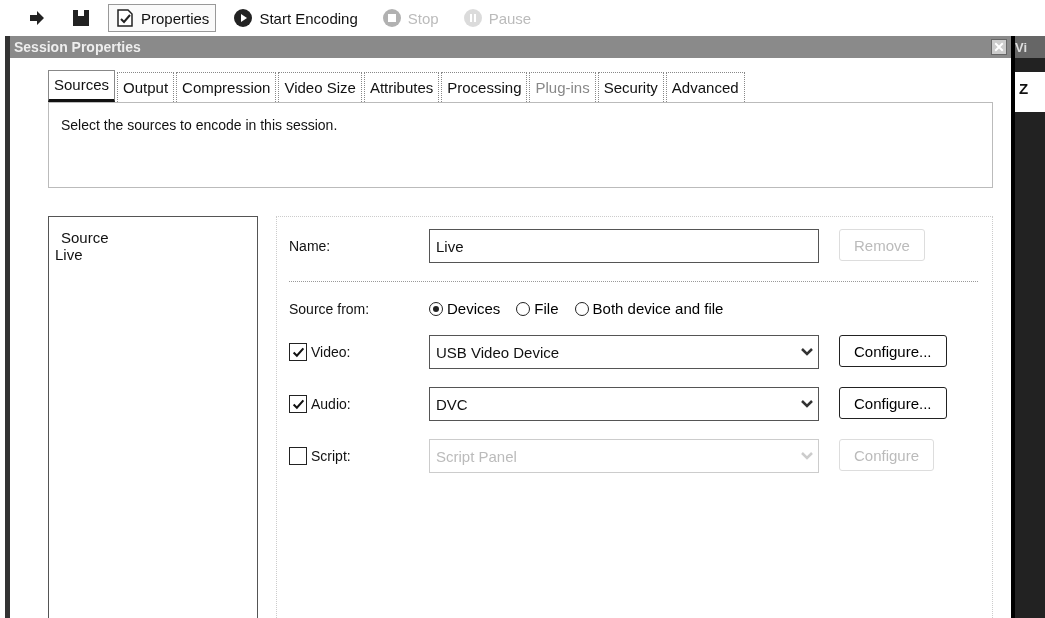 This screenshot has height=618, width=1045. Describe the element at coordinates (359, 404) in the screenshot. I see `checkbox-row: Audio:` at that location.